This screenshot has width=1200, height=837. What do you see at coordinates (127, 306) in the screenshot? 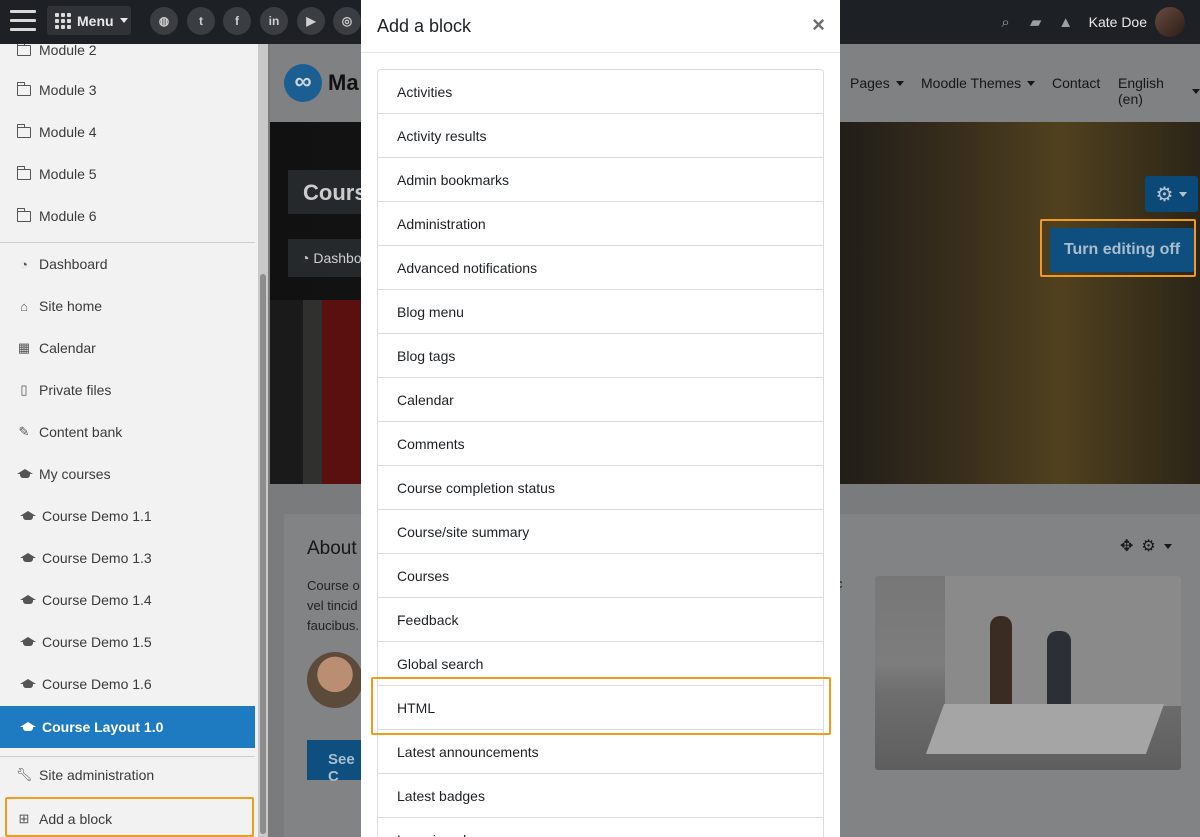
I see `sidebar-item-site-home: ⌂ Site home` at bounding box center [127, 306].